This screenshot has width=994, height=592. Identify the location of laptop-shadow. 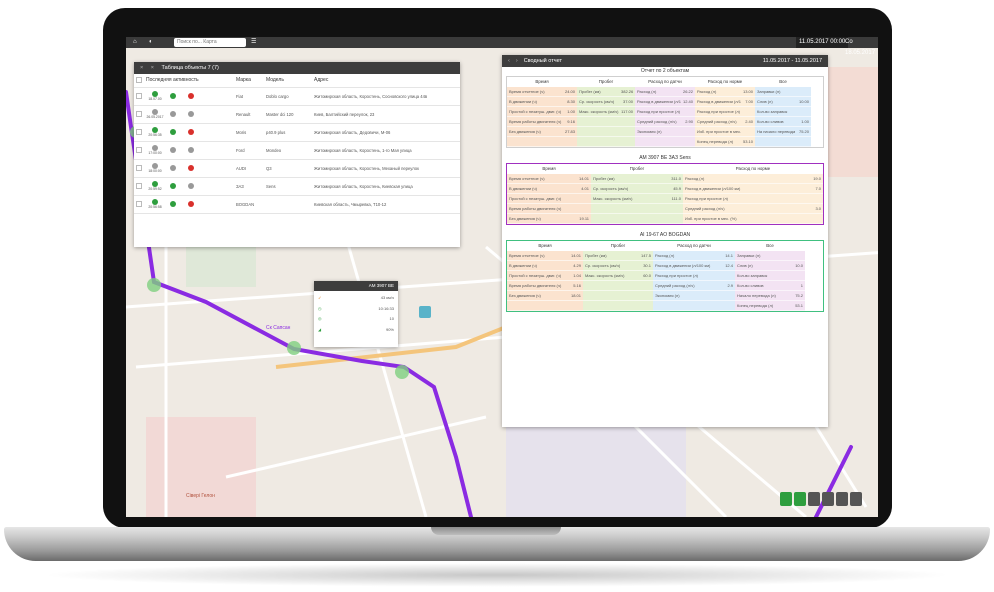
(497, 575).